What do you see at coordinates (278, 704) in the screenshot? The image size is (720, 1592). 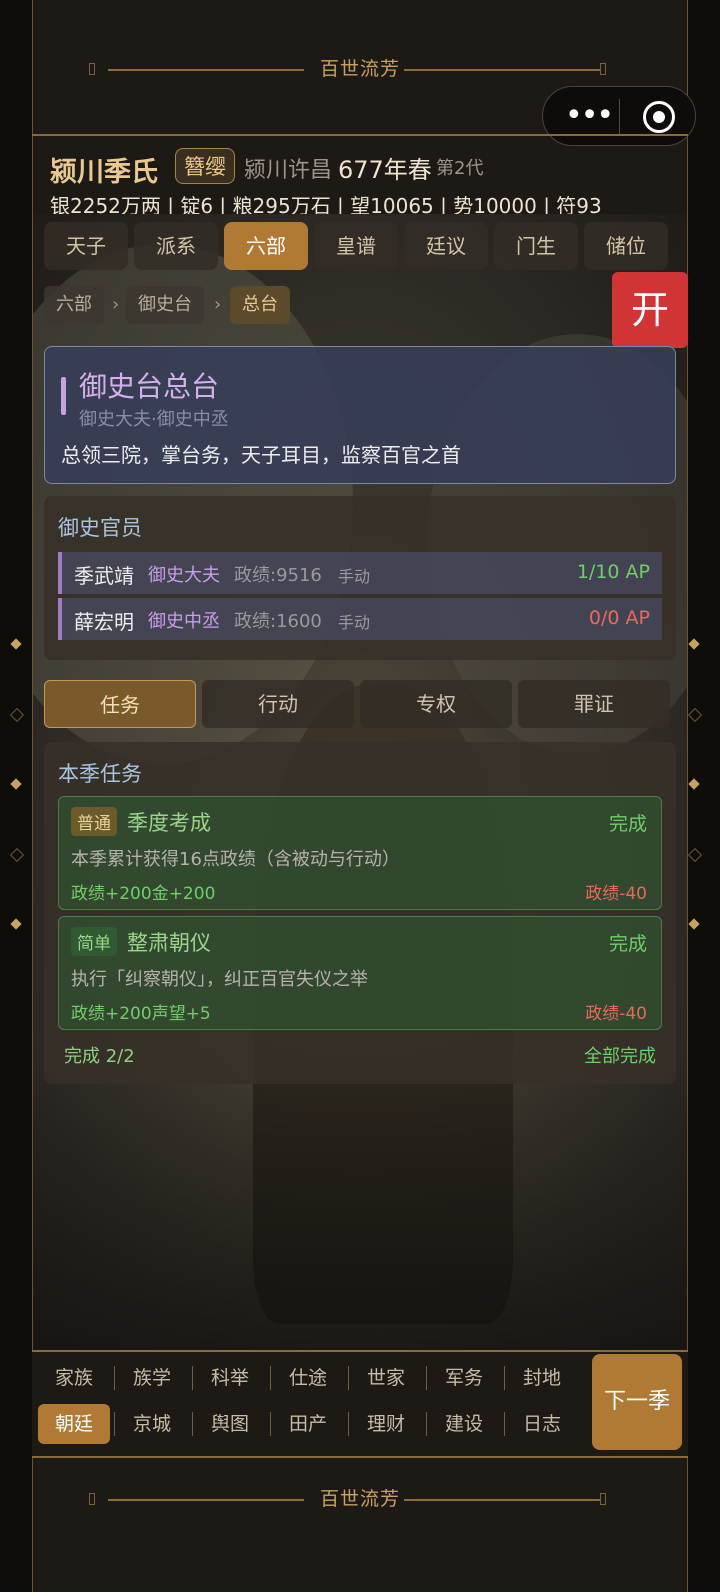 I see `subtab-actions: 行动` at bounding box center [278, 704].